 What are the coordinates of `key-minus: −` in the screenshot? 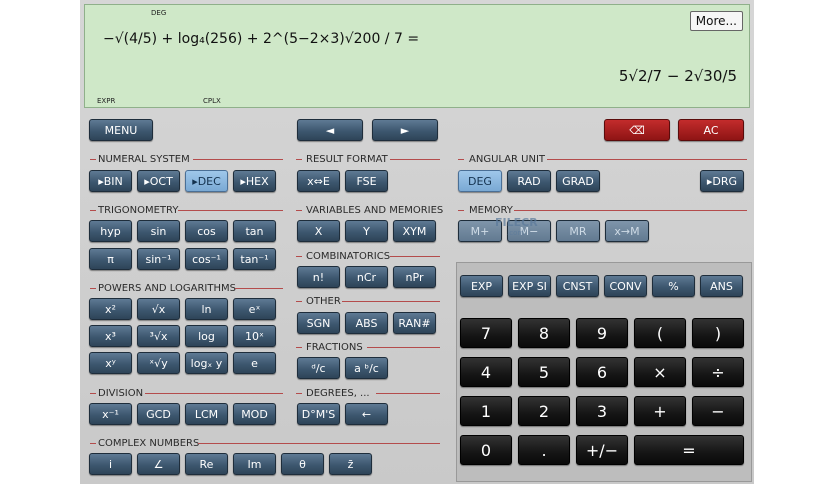 It's located at (718, 411).